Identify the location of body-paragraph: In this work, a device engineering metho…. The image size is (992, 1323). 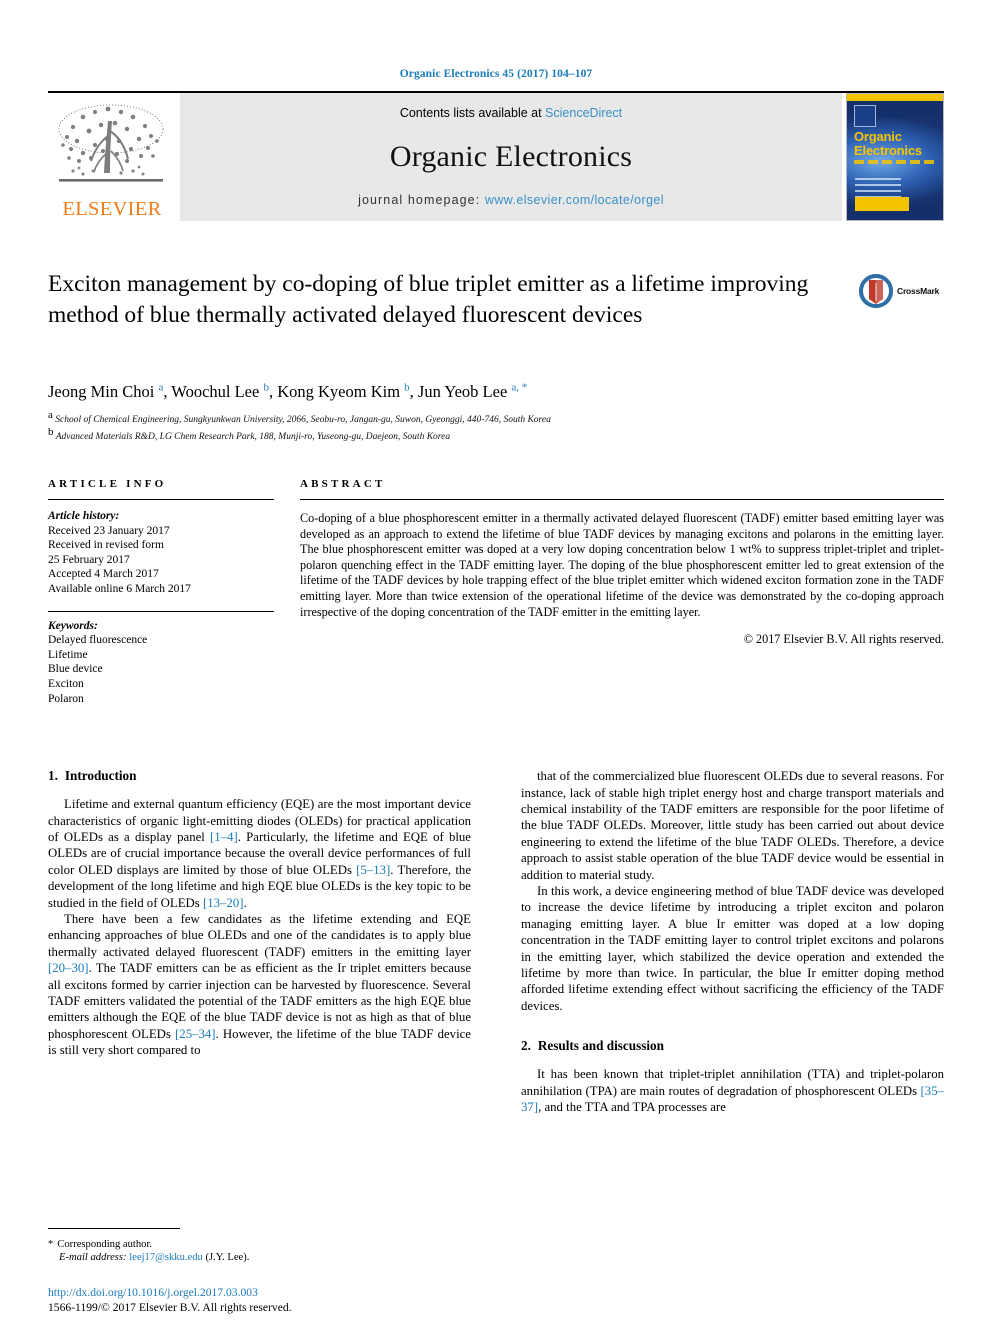
(732, 948).